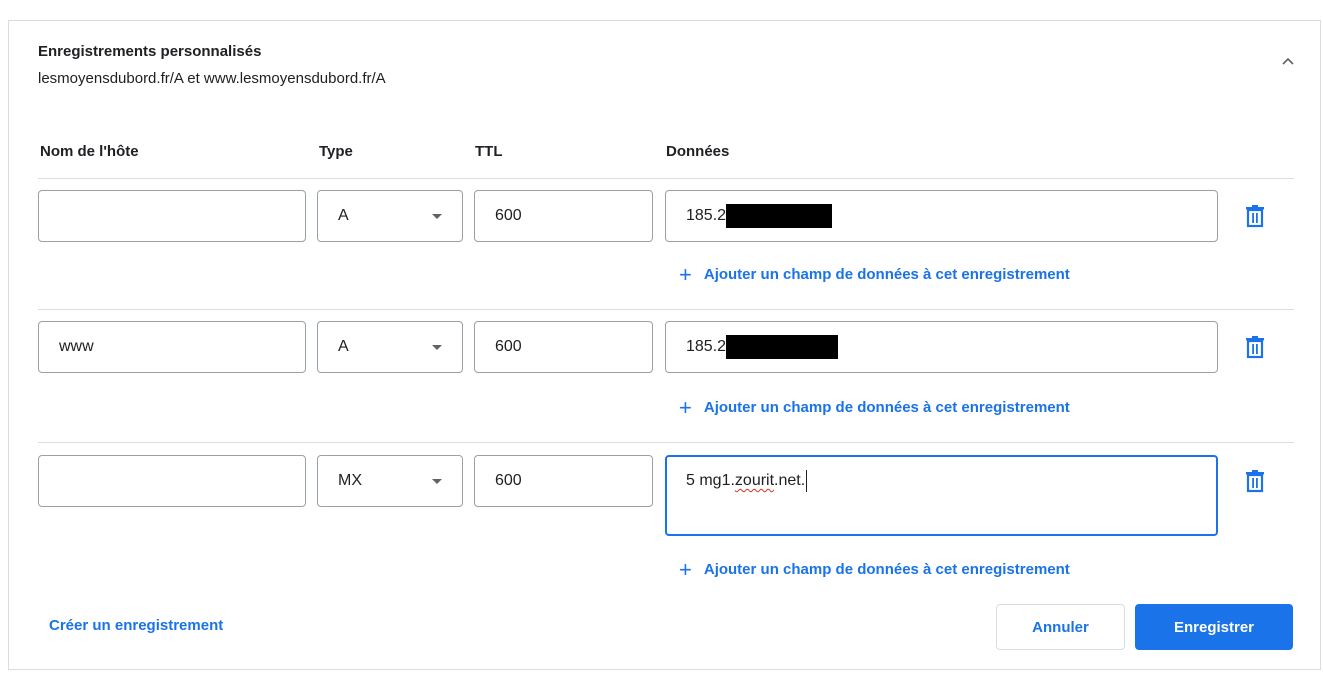  What do you see at coordinates (89, 151) in the screenshot?
I see `column-header-host: Nom de l'hôte` at bounding box center [89, 151].